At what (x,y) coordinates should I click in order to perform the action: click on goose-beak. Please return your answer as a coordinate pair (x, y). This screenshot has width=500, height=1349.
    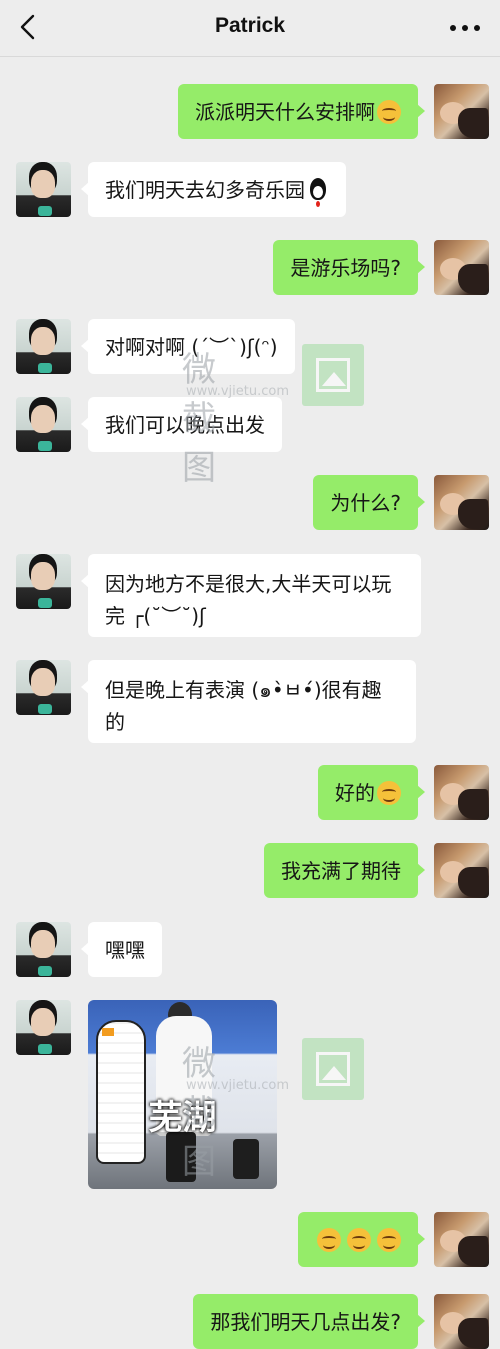
    Looking at the image, I should click on (108, 1032).